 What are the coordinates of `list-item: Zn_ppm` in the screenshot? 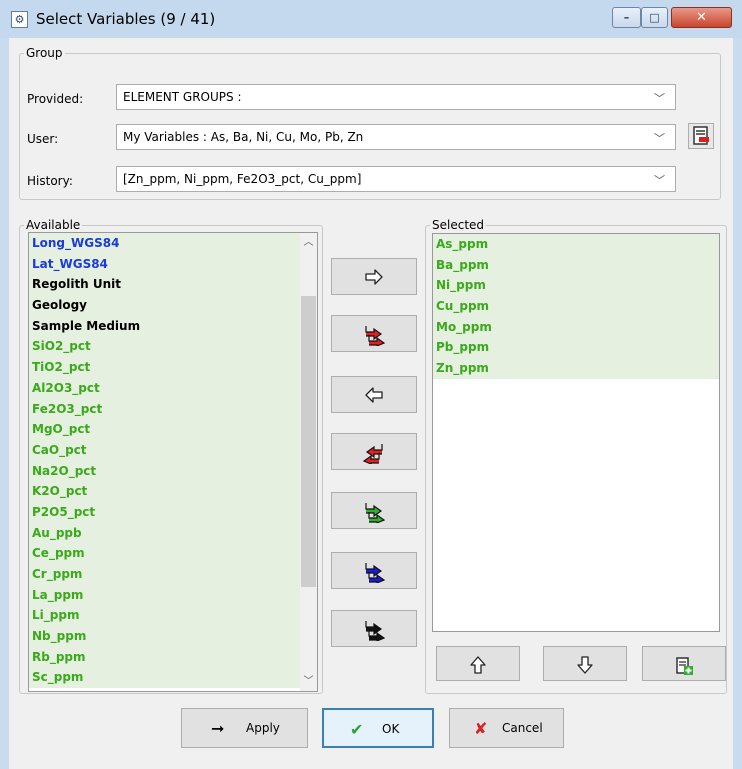 It's located at (576, 368).